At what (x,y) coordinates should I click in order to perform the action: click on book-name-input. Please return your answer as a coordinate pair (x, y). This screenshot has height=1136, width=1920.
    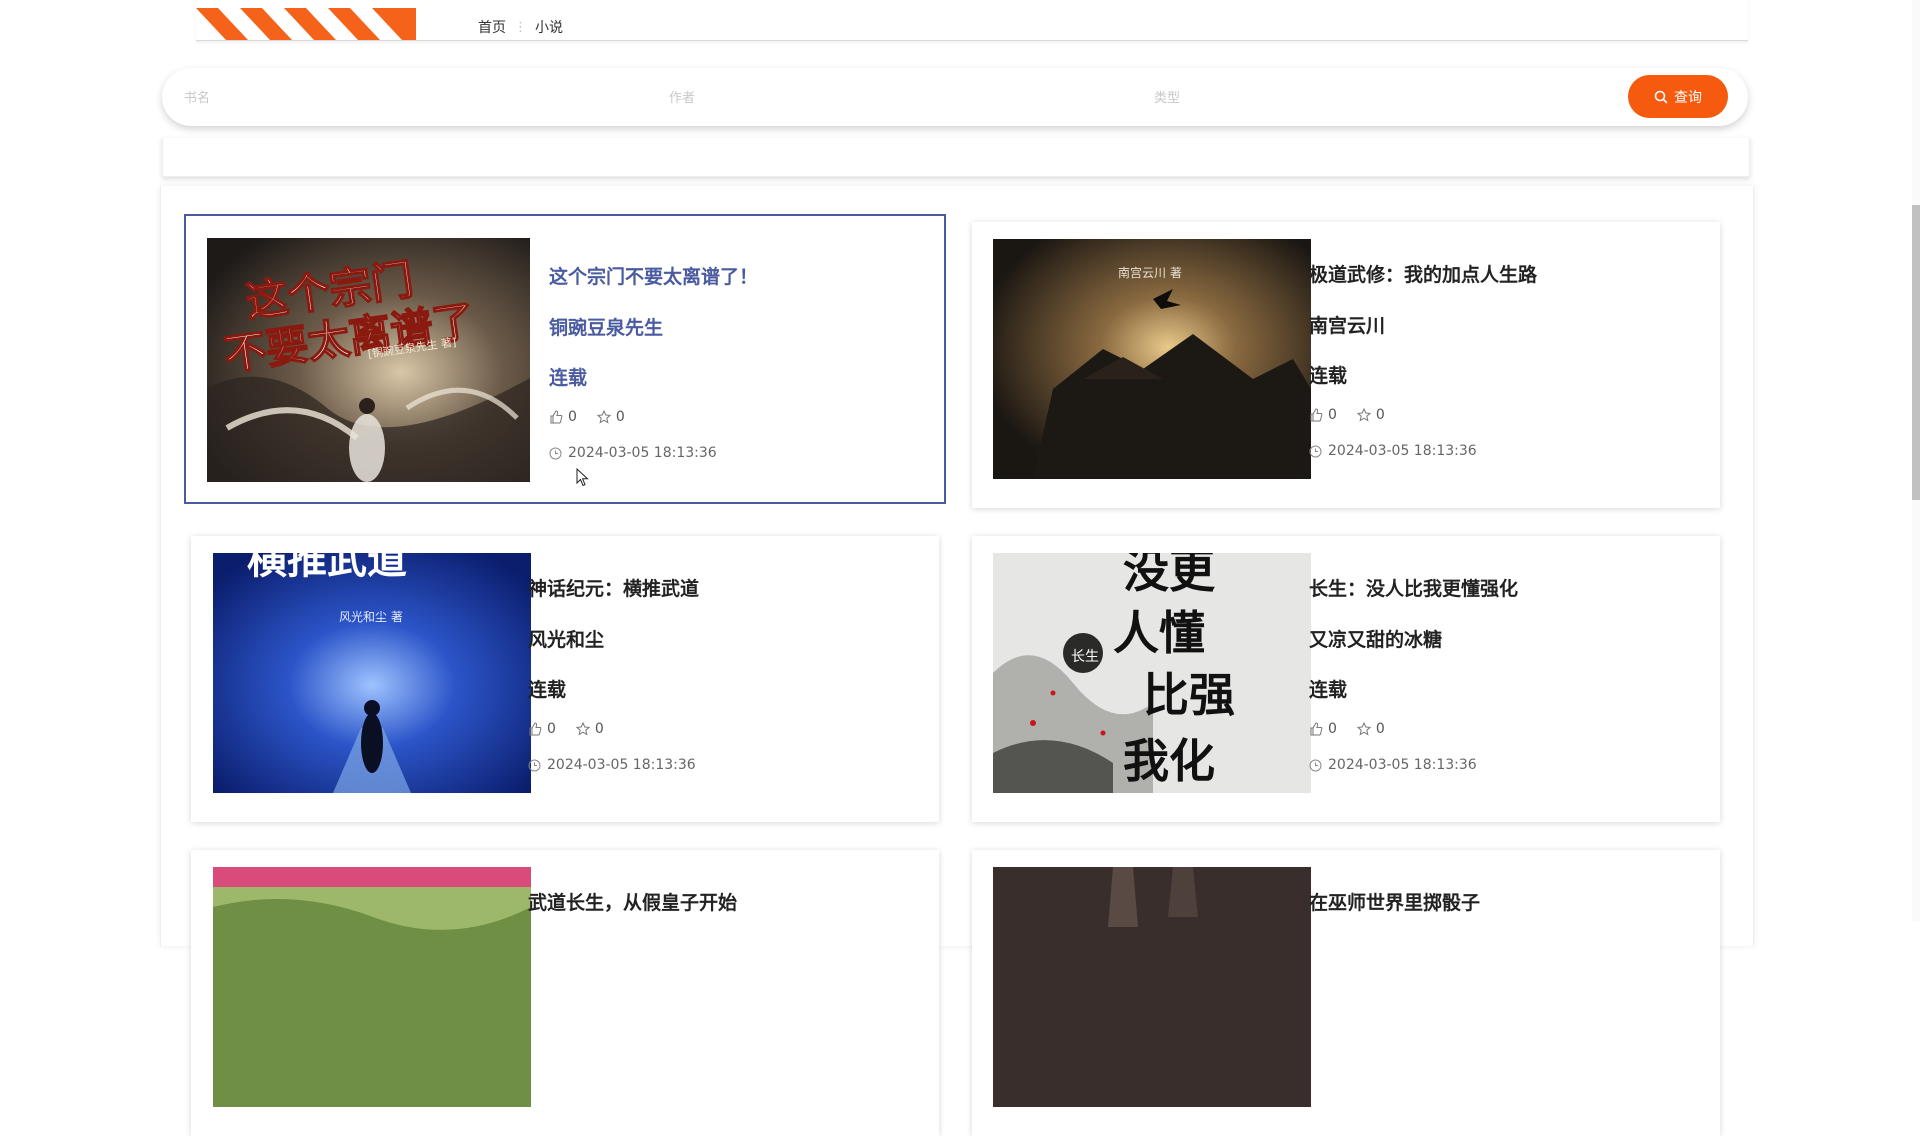
    Looking at the image, I should click on (404, 98).